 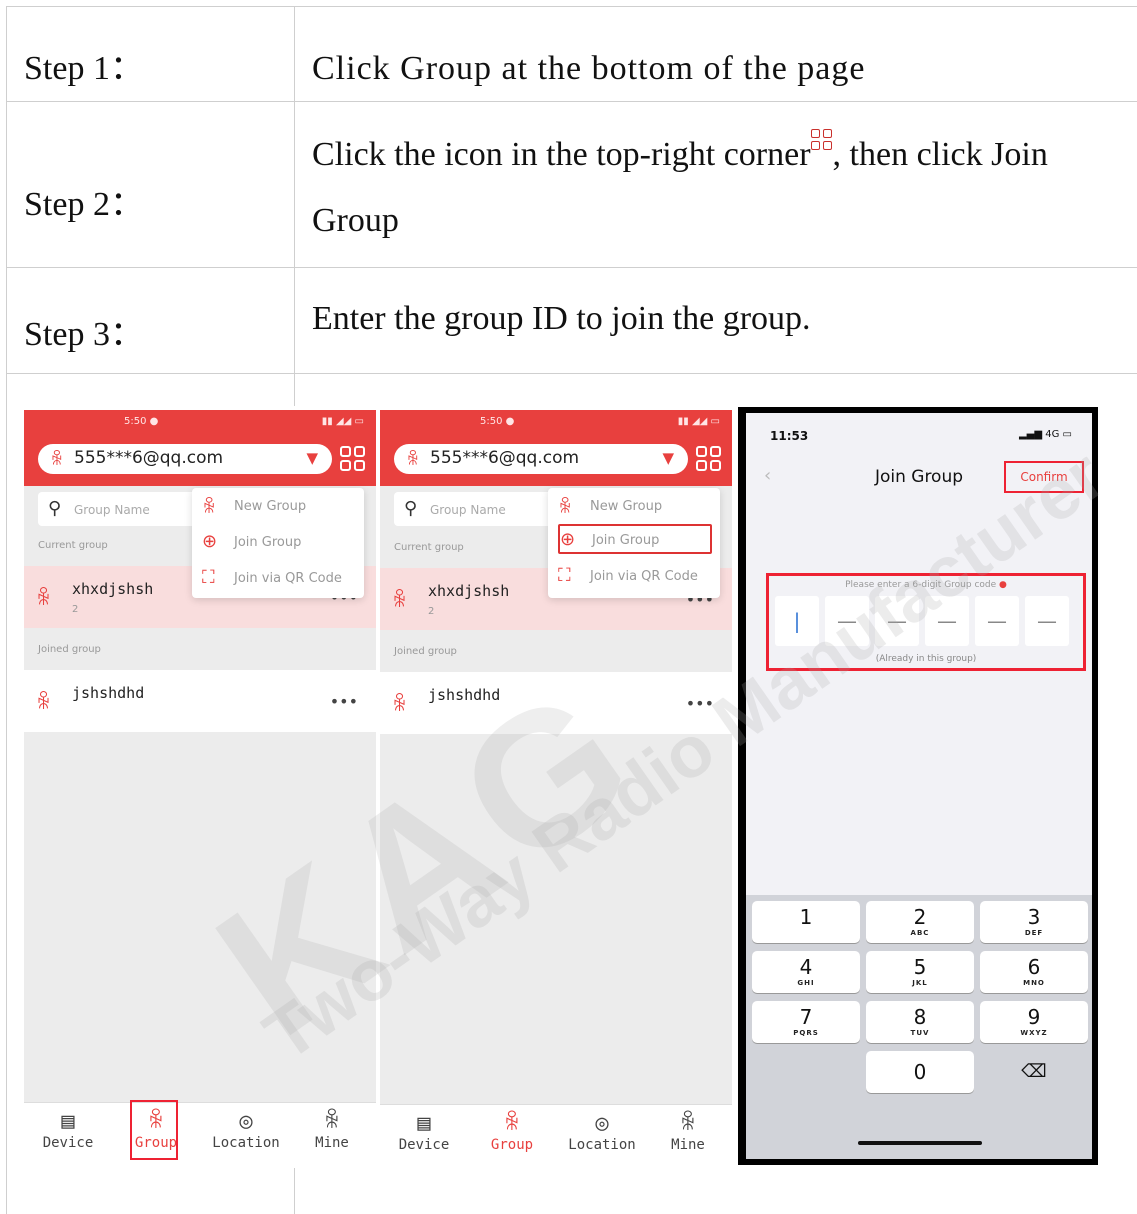 What do you see at coordinates (1034, 972) in the screenshot?
I see `key-6: 6 MNO` at bounding box center [1034, 972].